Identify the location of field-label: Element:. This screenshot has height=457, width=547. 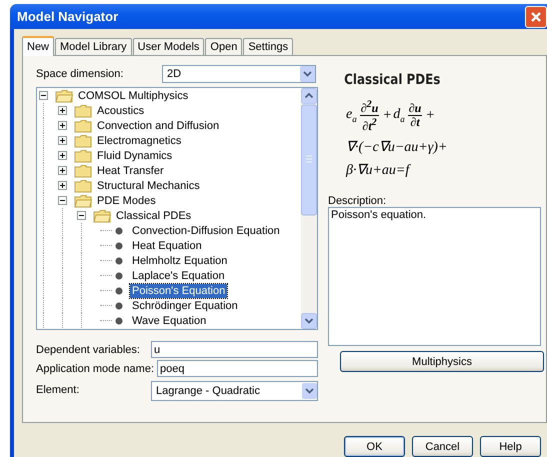
(58, 390).